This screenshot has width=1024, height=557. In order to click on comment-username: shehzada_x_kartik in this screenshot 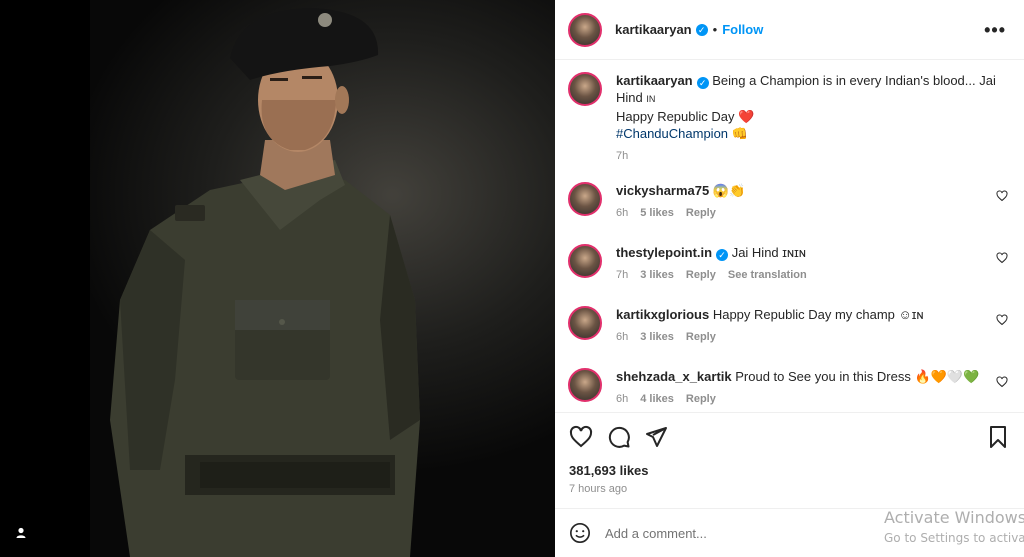, I will do `click(674, 376)`.